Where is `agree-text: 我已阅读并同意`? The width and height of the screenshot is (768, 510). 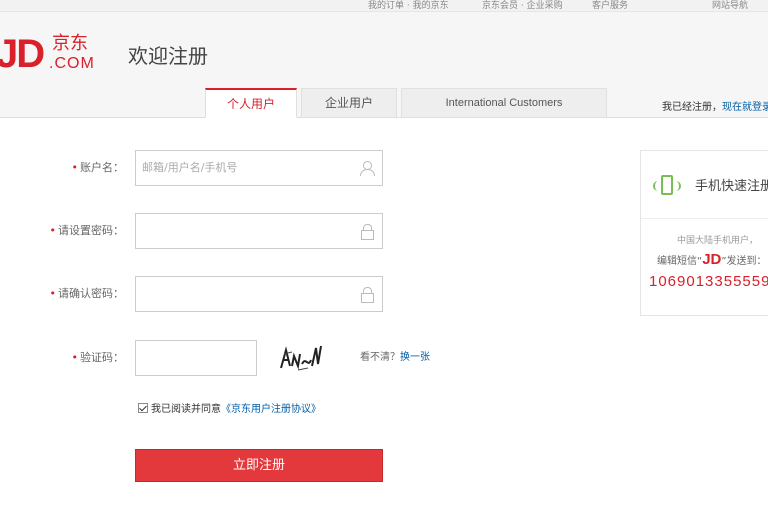 agree-text: 我已阅读并同意 is located at coordinates (186, 409).